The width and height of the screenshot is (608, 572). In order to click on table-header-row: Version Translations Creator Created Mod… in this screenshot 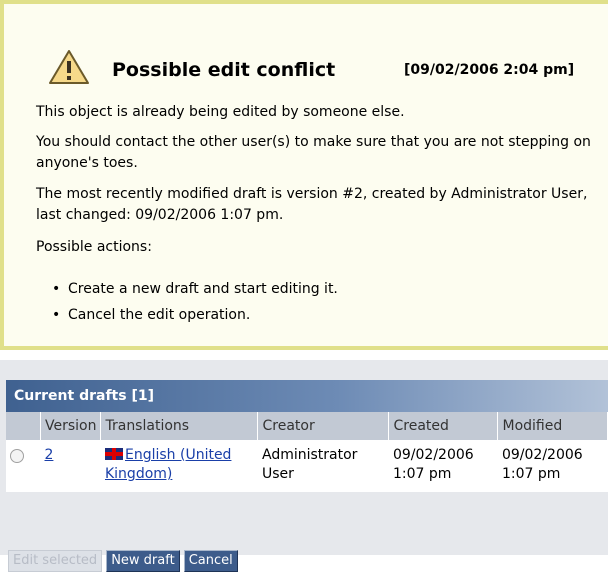, I will do `click(307, 426)`.